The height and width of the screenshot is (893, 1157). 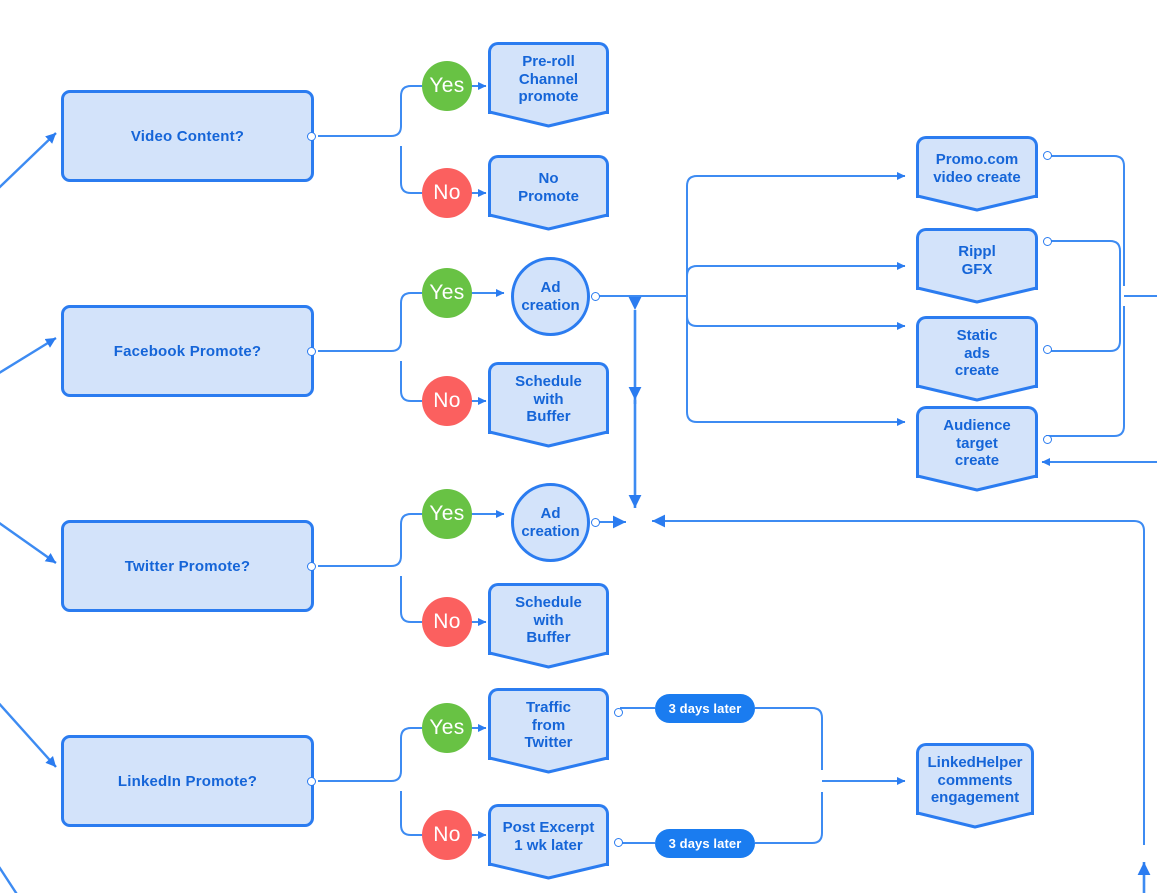 I want to click on asset-text: Promo.com video create, so click(x=977, y=168).